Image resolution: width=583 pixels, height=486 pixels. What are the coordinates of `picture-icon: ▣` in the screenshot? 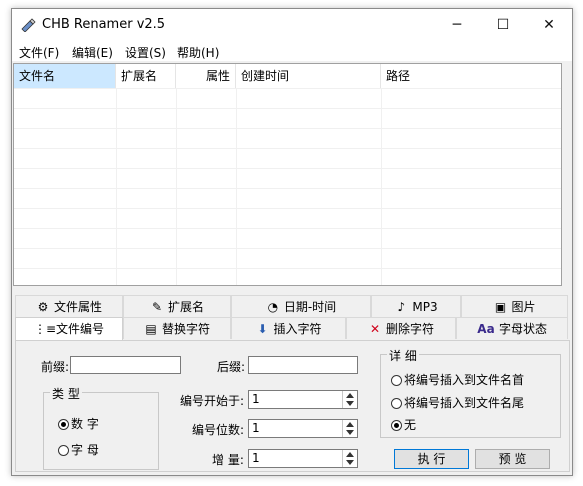 It's located at (500, 307).